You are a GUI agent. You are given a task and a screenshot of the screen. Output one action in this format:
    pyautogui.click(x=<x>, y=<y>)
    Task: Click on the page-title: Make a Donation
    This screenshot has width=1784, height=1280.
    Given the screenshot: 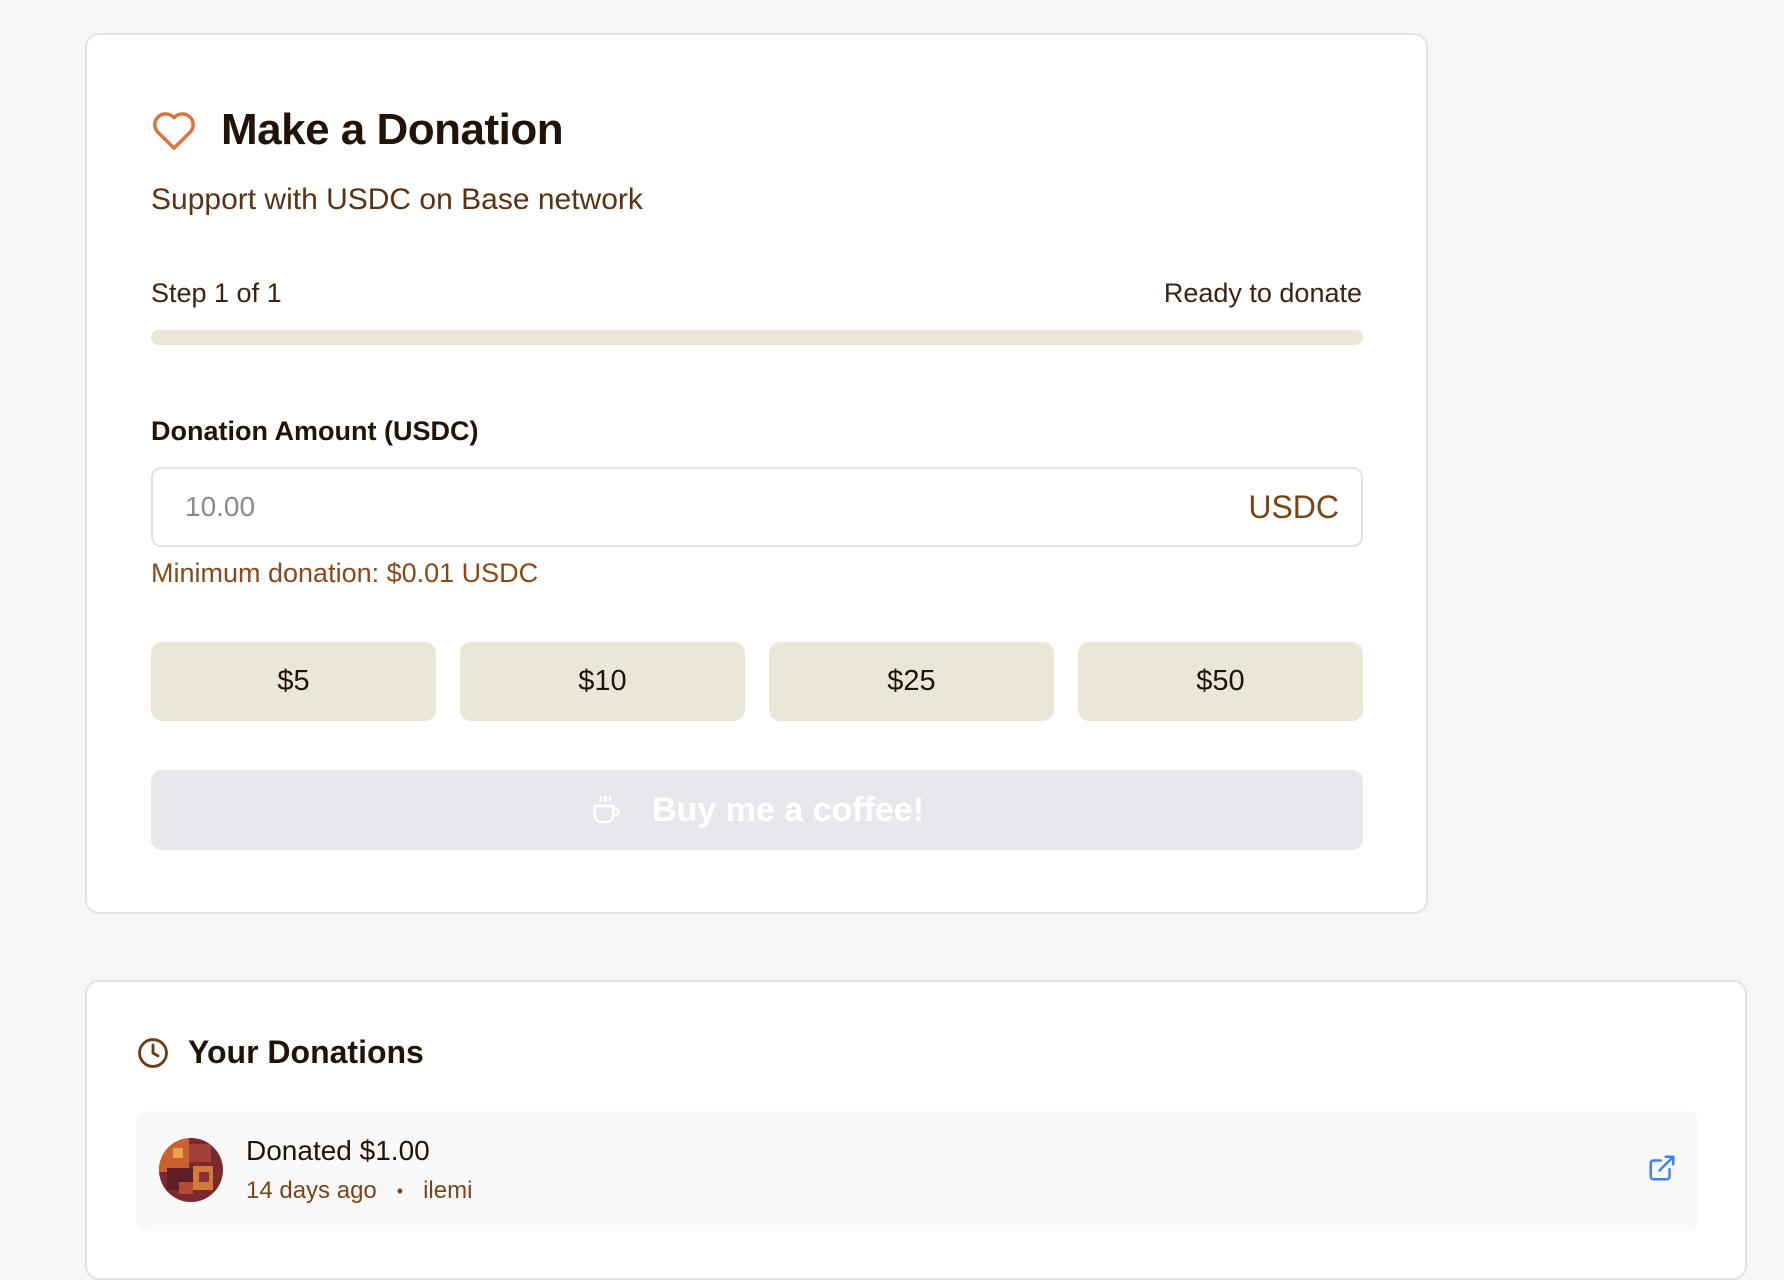 What is the action you would take?
    pyautogui.click(x=392, y=129)
    